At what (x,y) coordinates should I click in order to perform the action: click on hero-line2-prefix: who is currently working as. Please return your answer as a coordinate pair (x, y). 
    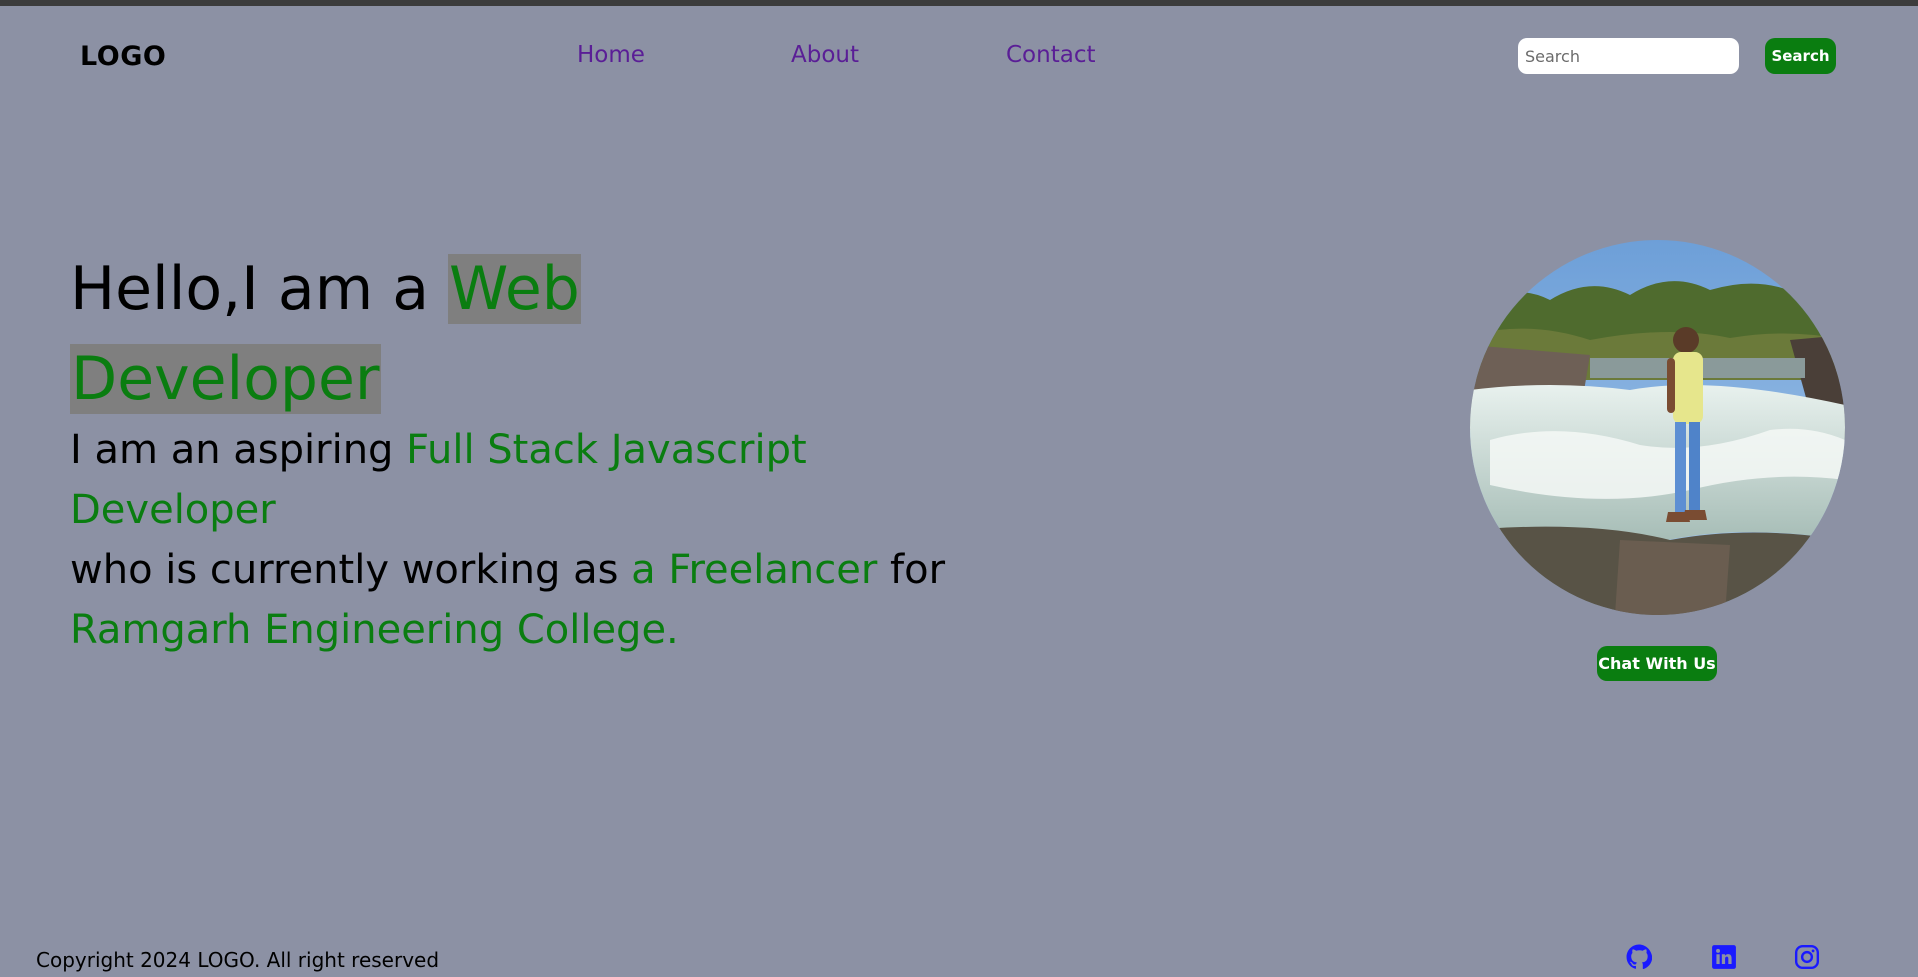
    Looking at the image, I should click on (351, 570).